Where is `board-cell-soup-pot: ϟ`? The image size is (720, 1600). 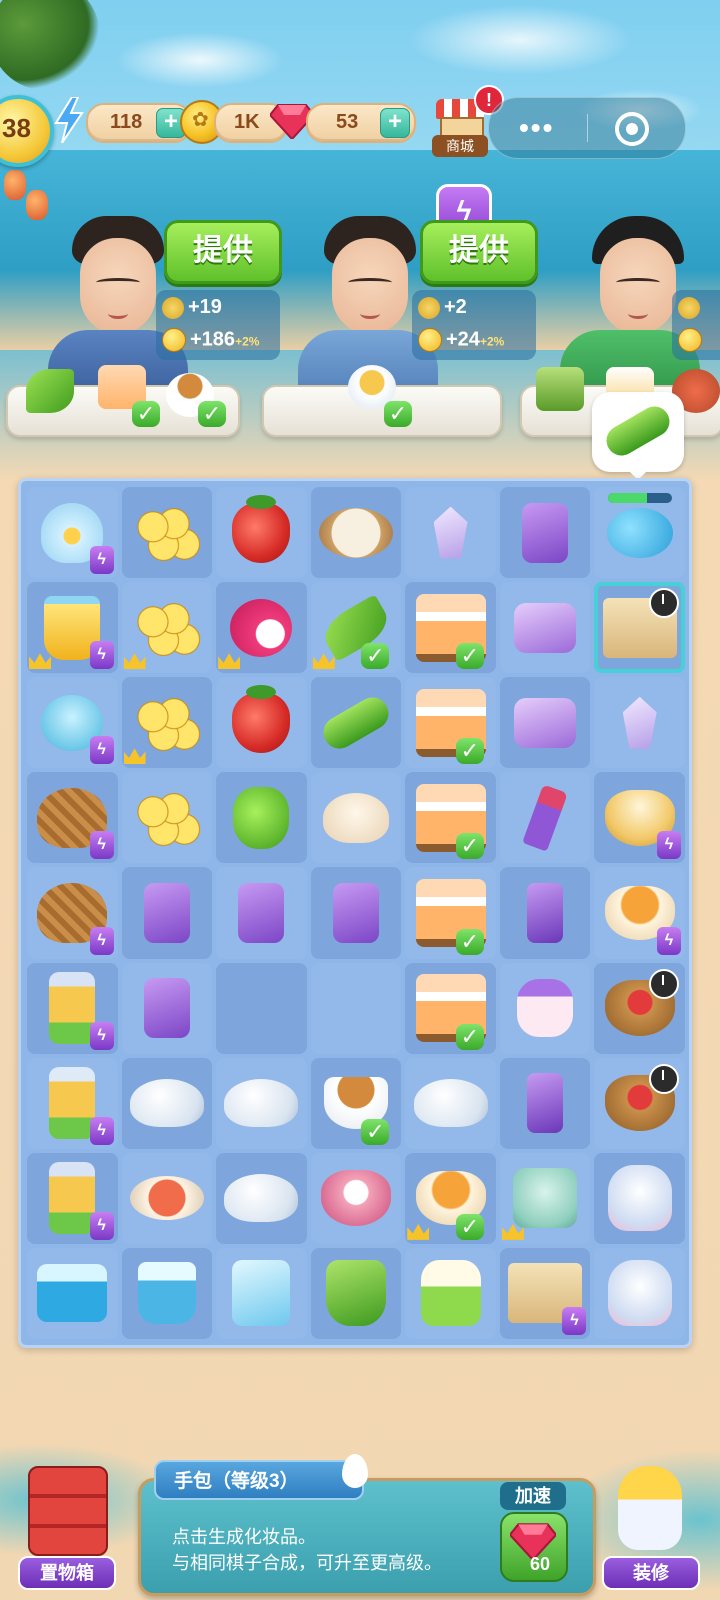 board-cell-soup-pot: ϟ is located at coordinates (639, 913).